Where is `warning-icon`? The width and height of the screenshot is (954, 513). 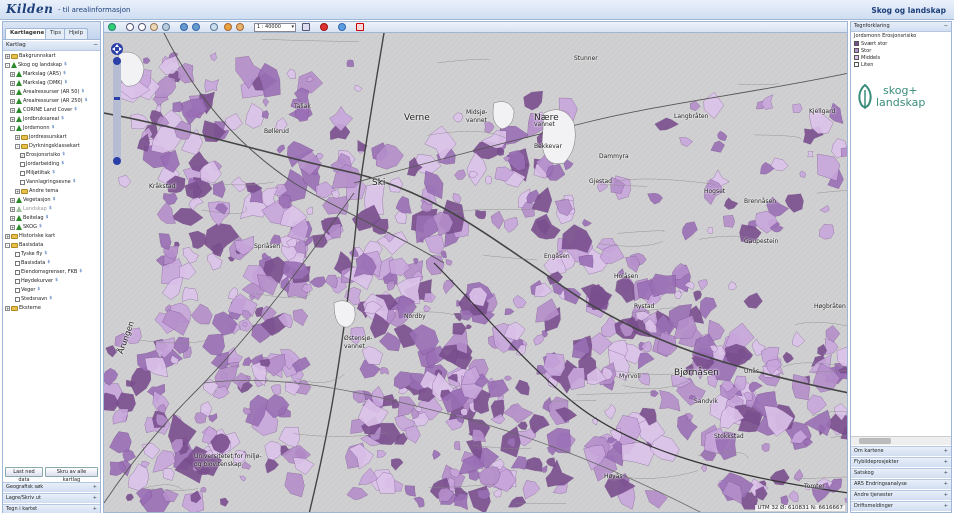
warning-icon is located at coordinates (360, 27).